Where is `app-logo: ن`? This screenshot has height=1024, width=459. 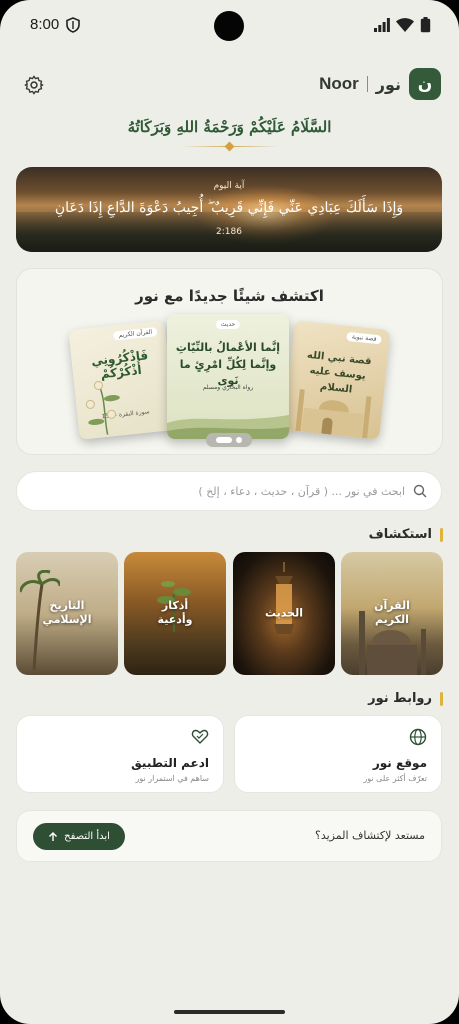 app-logo: ن is located at coordinates (425, 84).